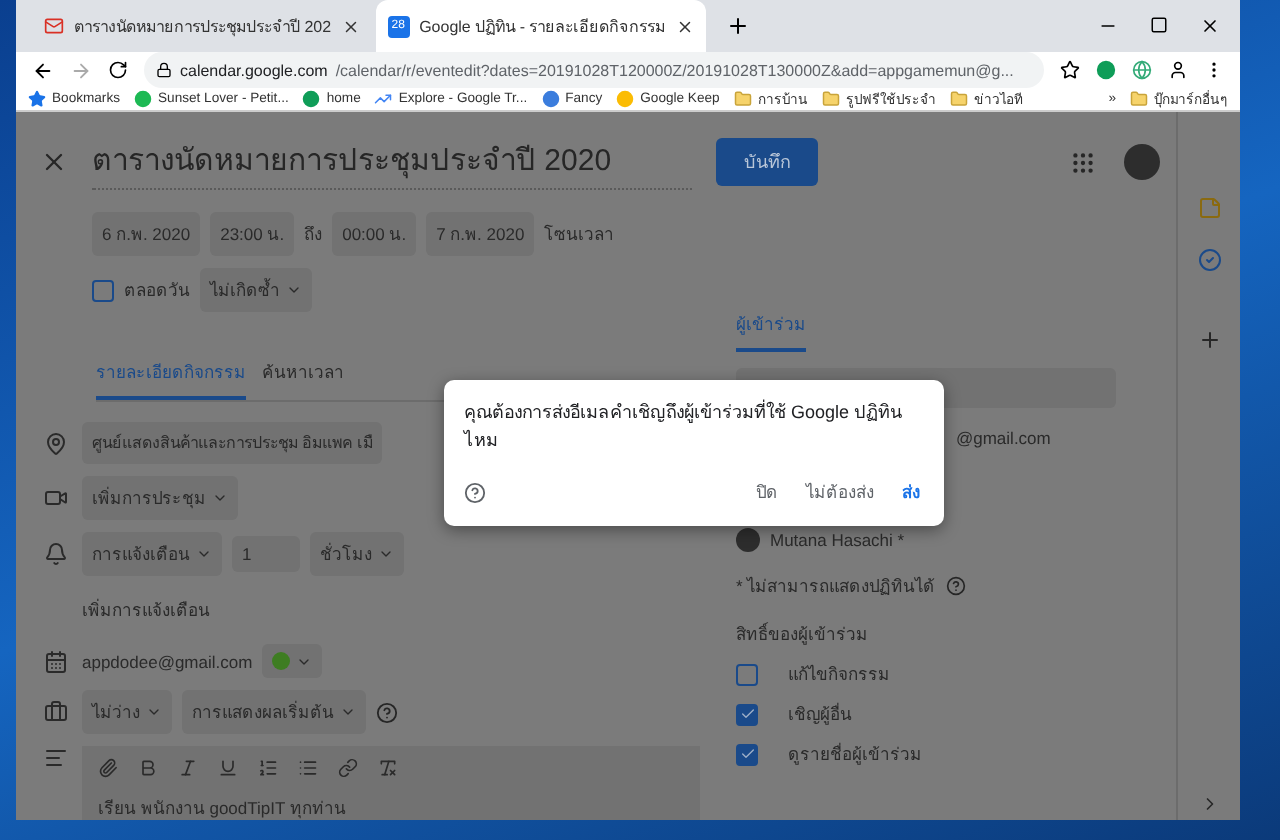  What do you see at coordinates (837, 540) in the screenshot?
I see `guest-name: Mutana Hasachi *` at bounding box center [837, 540].